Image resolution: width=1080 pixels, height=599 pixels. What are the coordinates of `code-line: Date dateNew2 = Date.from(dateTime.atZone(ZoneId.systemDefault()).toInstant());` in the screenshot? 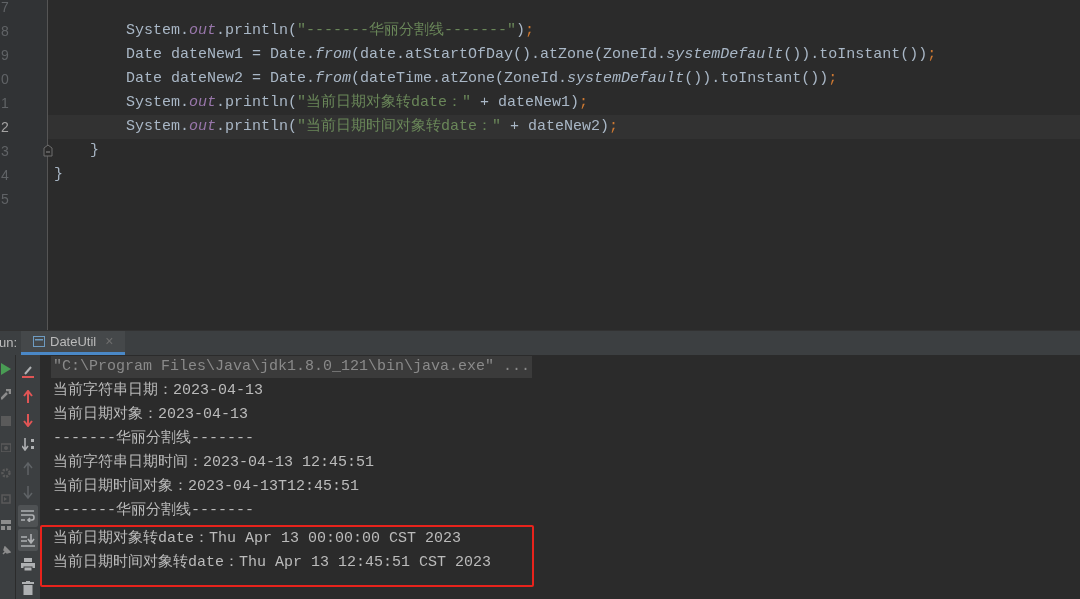 It's located at (481, 78).